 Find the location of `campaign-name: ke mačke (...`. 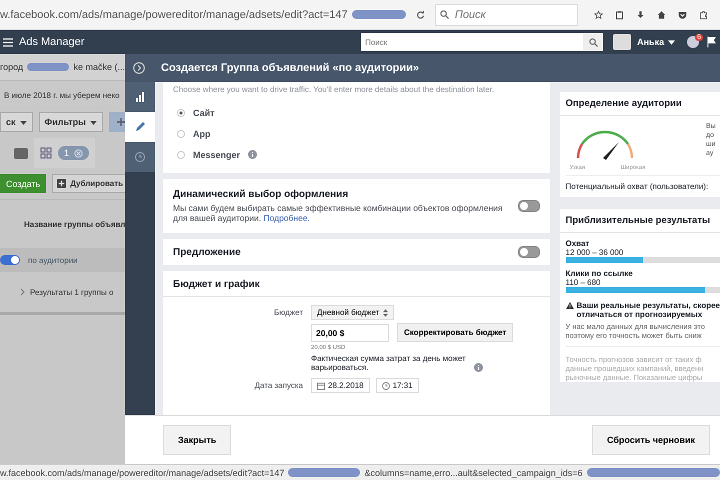

campaign-name: ke mačke (... is located at coordinates (99, 67).